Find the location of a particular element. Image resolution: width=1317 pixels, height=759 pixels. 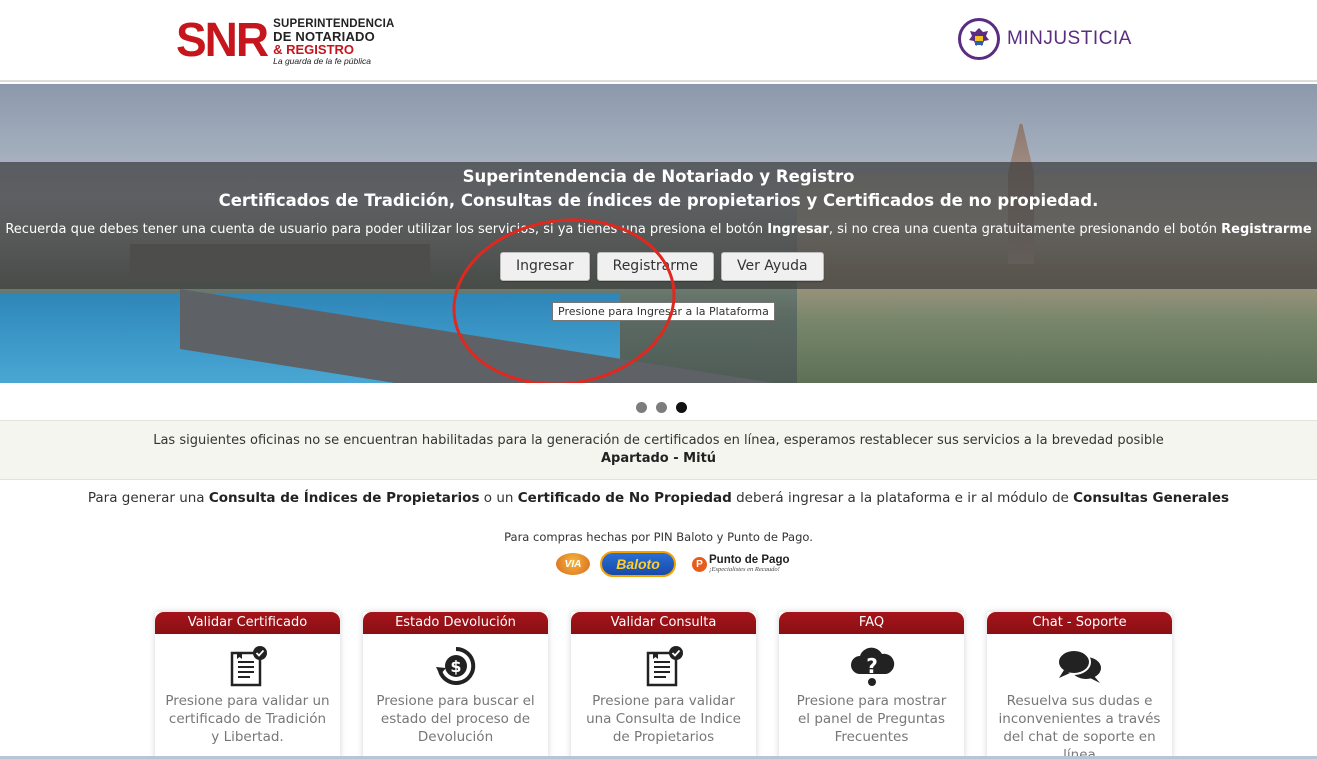

hero-note-ingresar: Ingresar is located at coordinates (798, 229).